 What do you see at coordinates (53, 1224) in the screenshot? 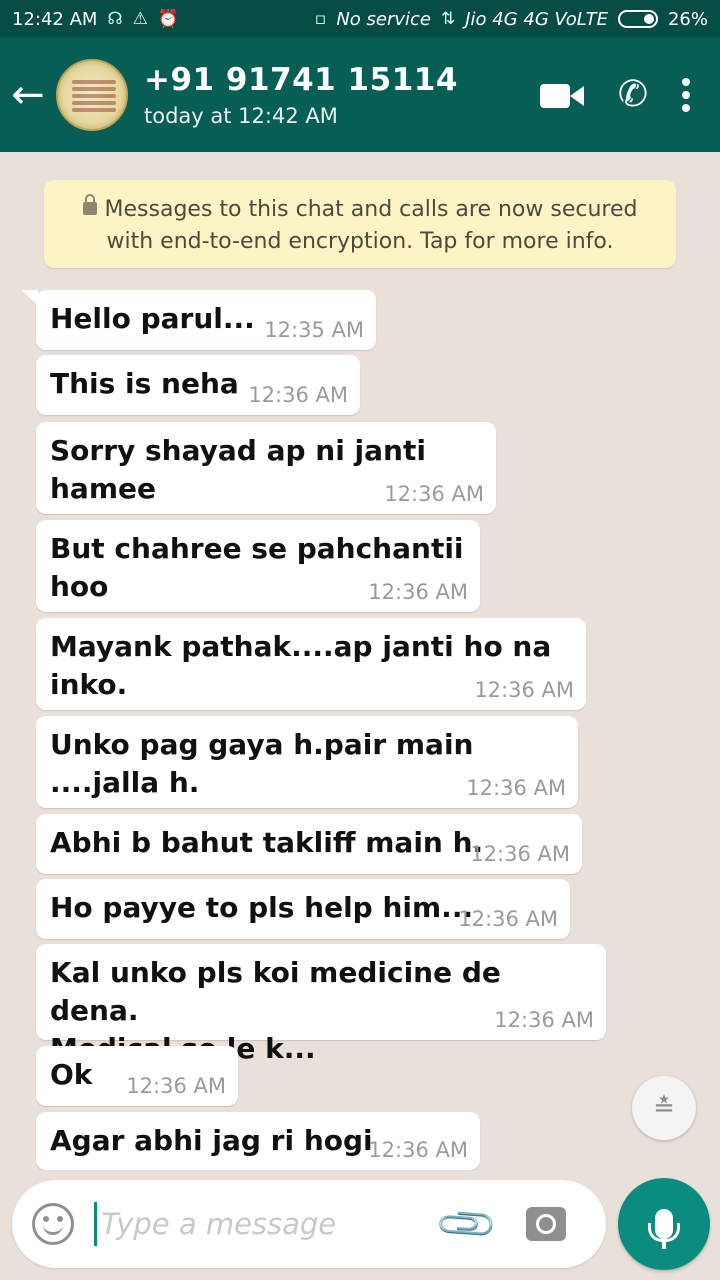
I see `emoji-icon` at bounding box center [53, 1224].